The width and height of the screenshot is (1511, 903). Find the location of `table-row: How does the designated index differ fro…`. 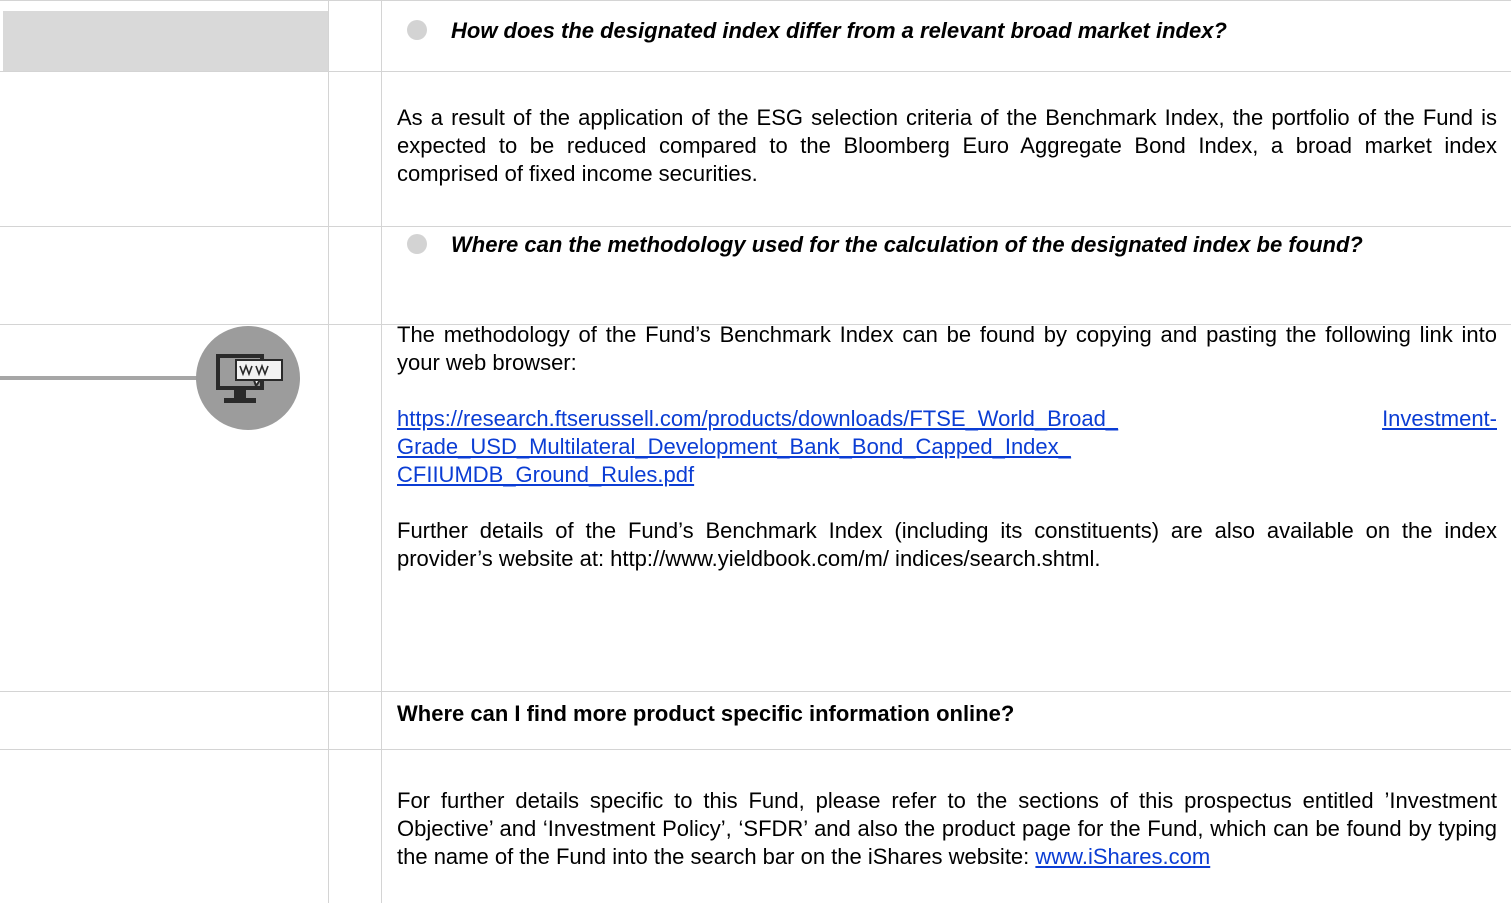

table-row: How does the designated index differ fro… is located at coordinates (755, 36).